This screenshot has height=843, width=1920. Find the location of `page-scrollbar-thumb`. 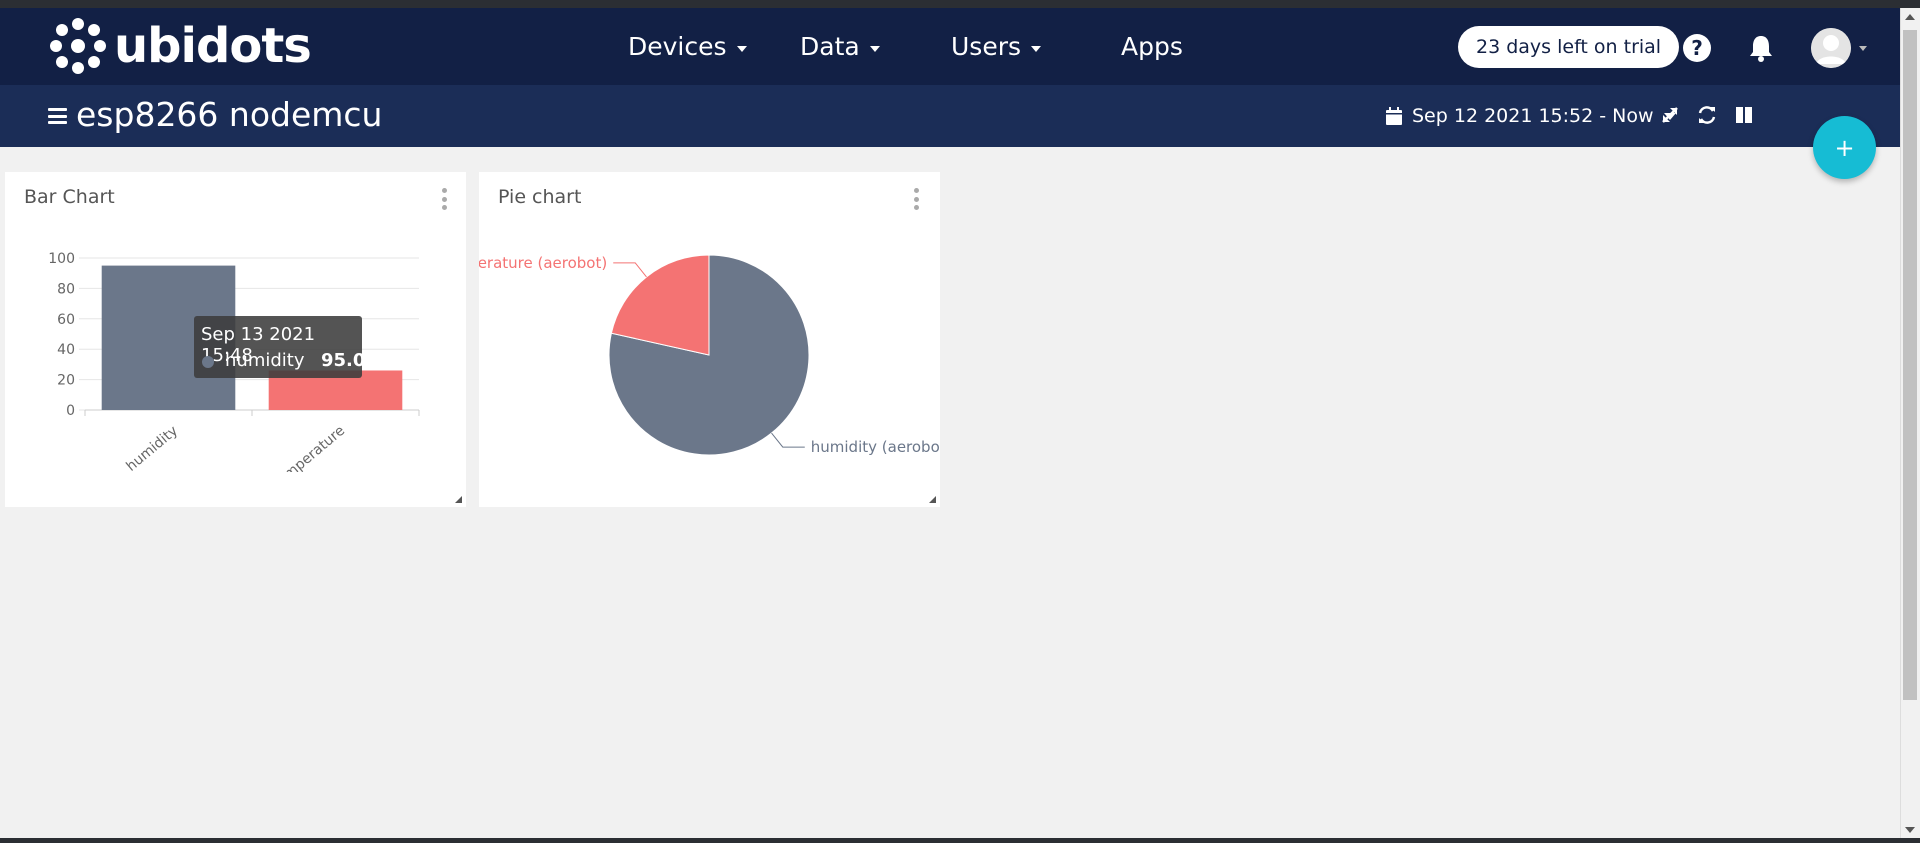

page-scrollbar-thumb is located at coordinates (1910, 365).